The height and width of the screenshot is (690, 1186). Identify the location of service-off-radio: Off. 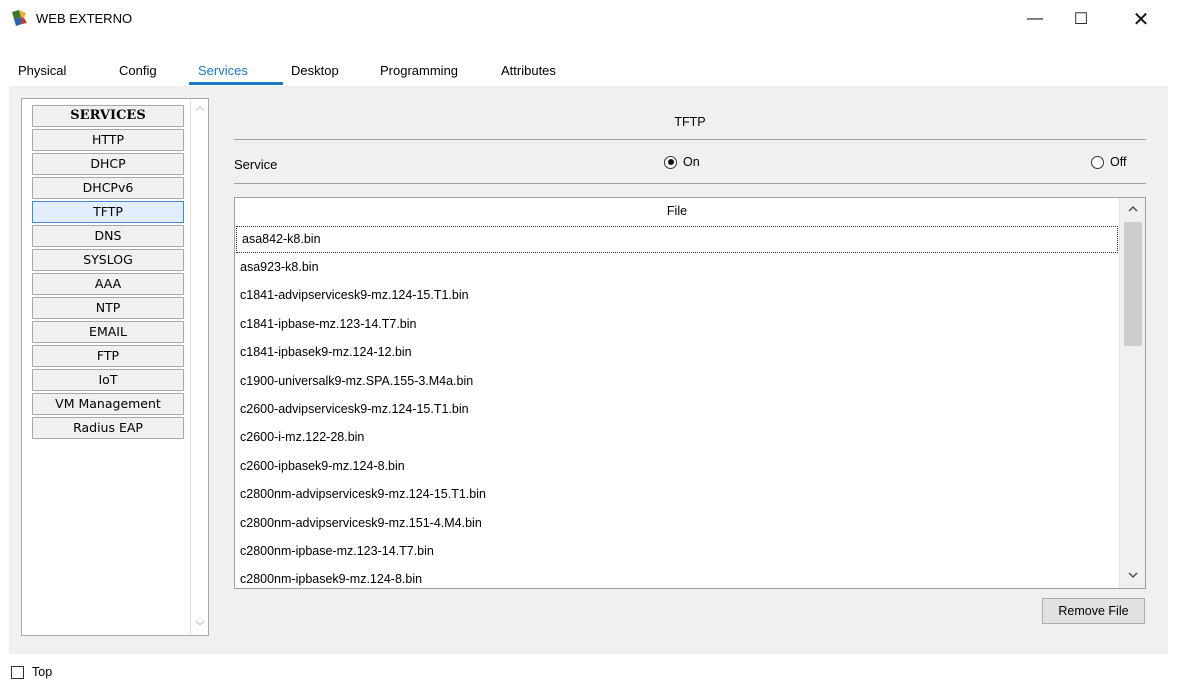
(1108, 162).